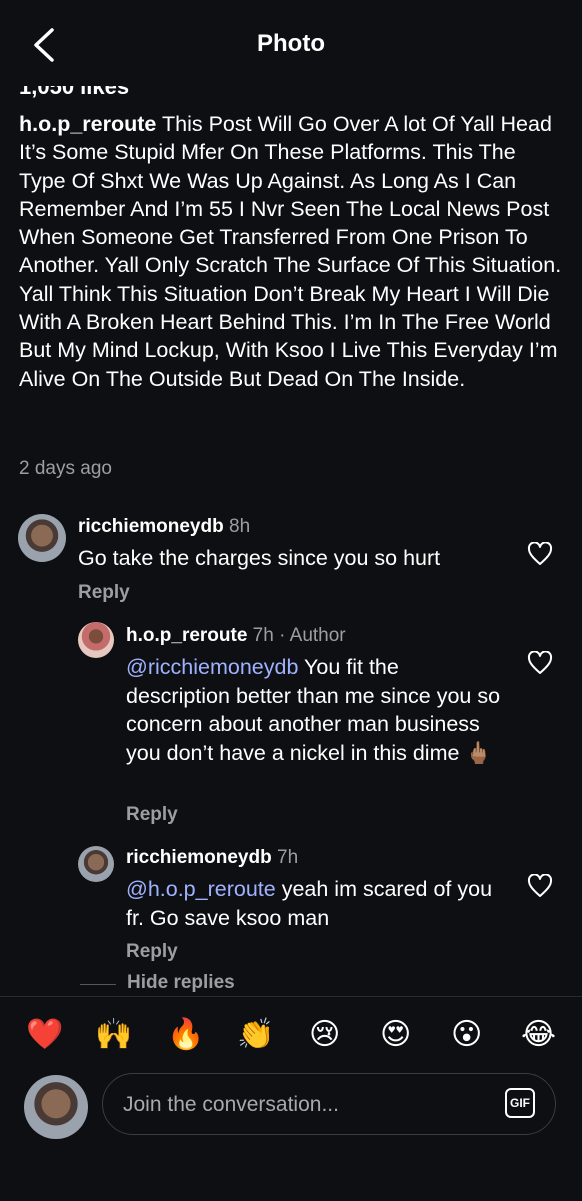  I want to click on raised-hands-emoji-button: 🙌, so click(113, 1035).